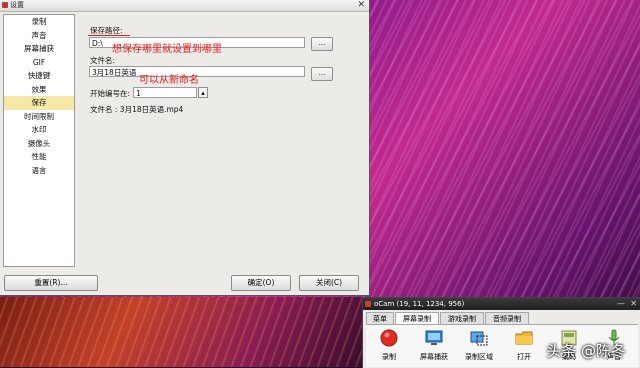 This screenshot has height=368, width=640. What do you see at coordinates (389, 338) in the screenshot?
I see `record-icon` at bounding box center [389, 338].